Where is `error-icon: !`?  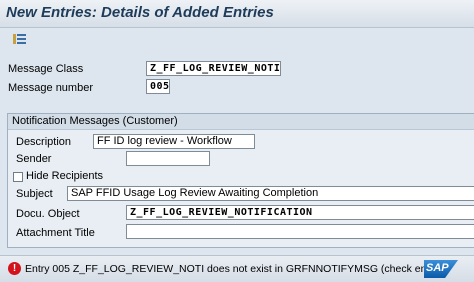 error-icon: ! is located at coordinates (14, 268).